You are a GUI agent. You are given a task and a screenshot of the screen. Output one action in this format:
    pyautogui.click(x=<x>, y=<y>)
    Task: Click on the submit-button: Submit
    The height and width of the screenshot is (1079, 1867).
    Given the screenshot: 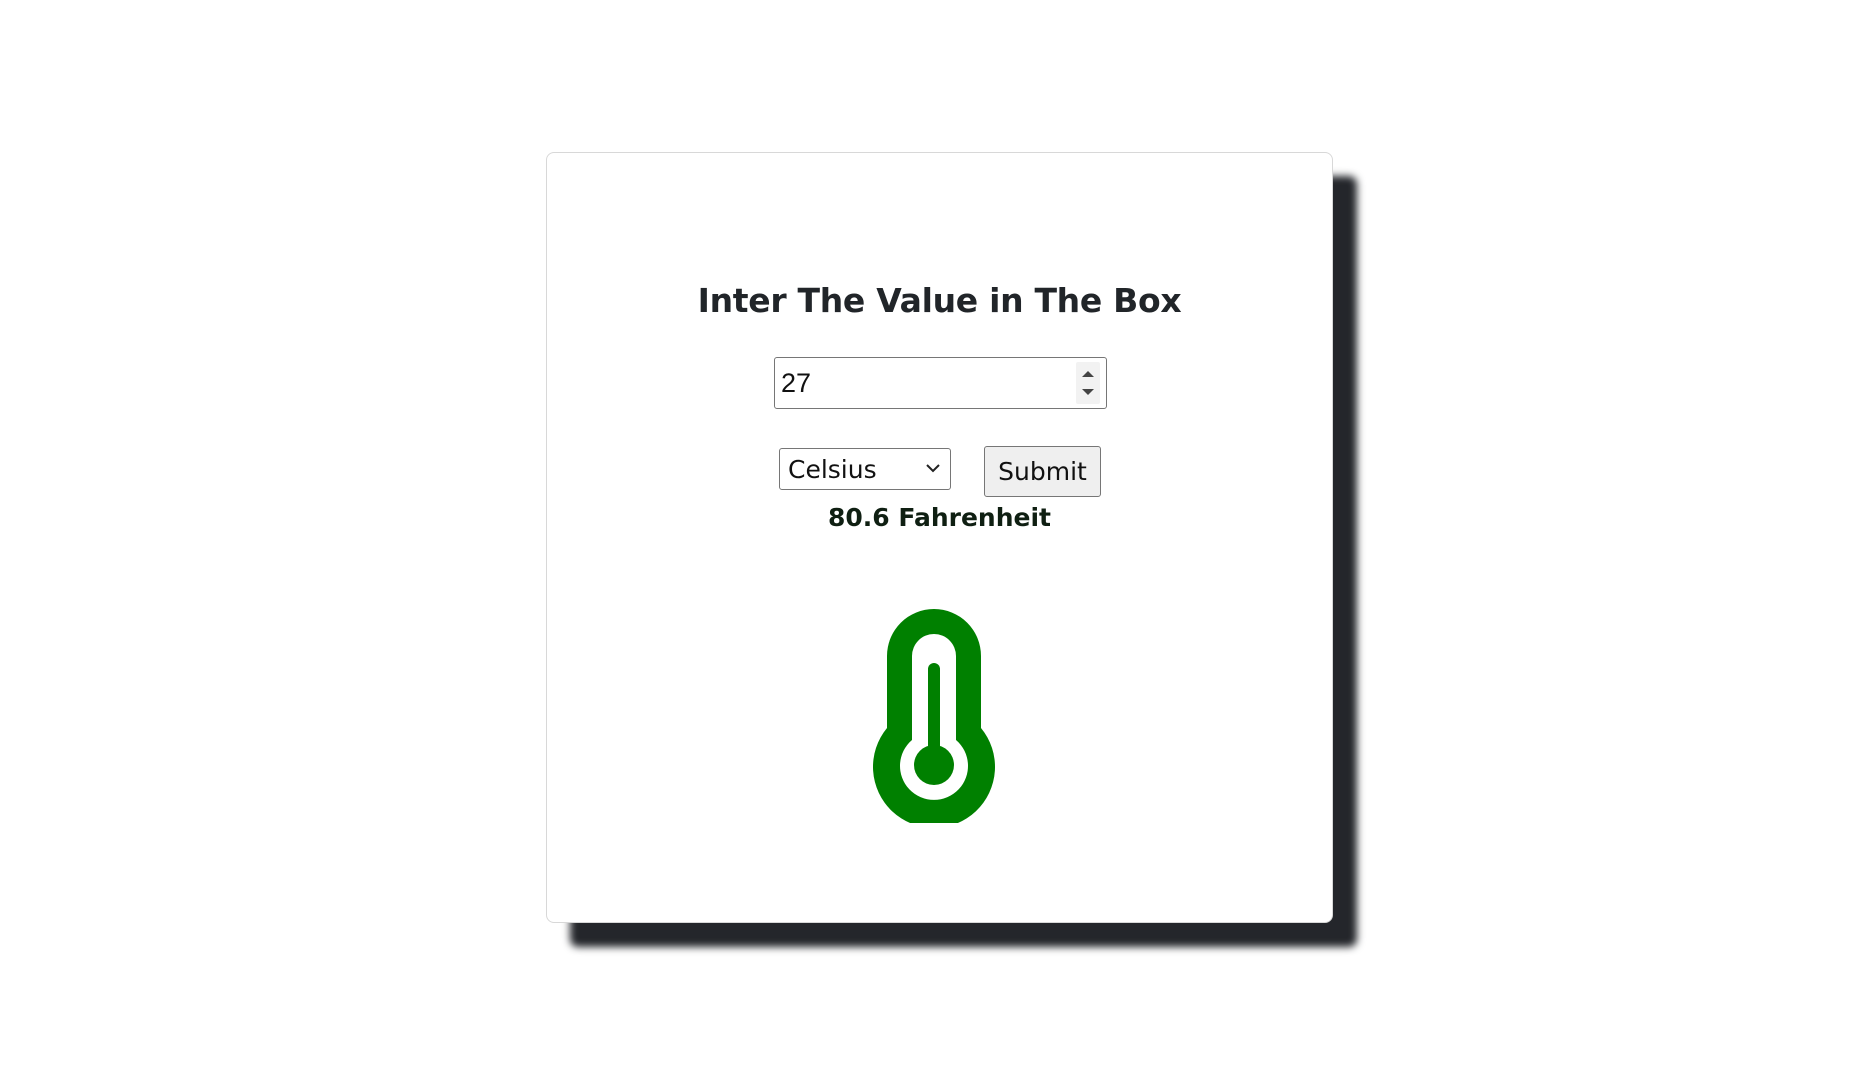 What is the action you would take?
    pyautogui.click(x=1042, y=471)
    